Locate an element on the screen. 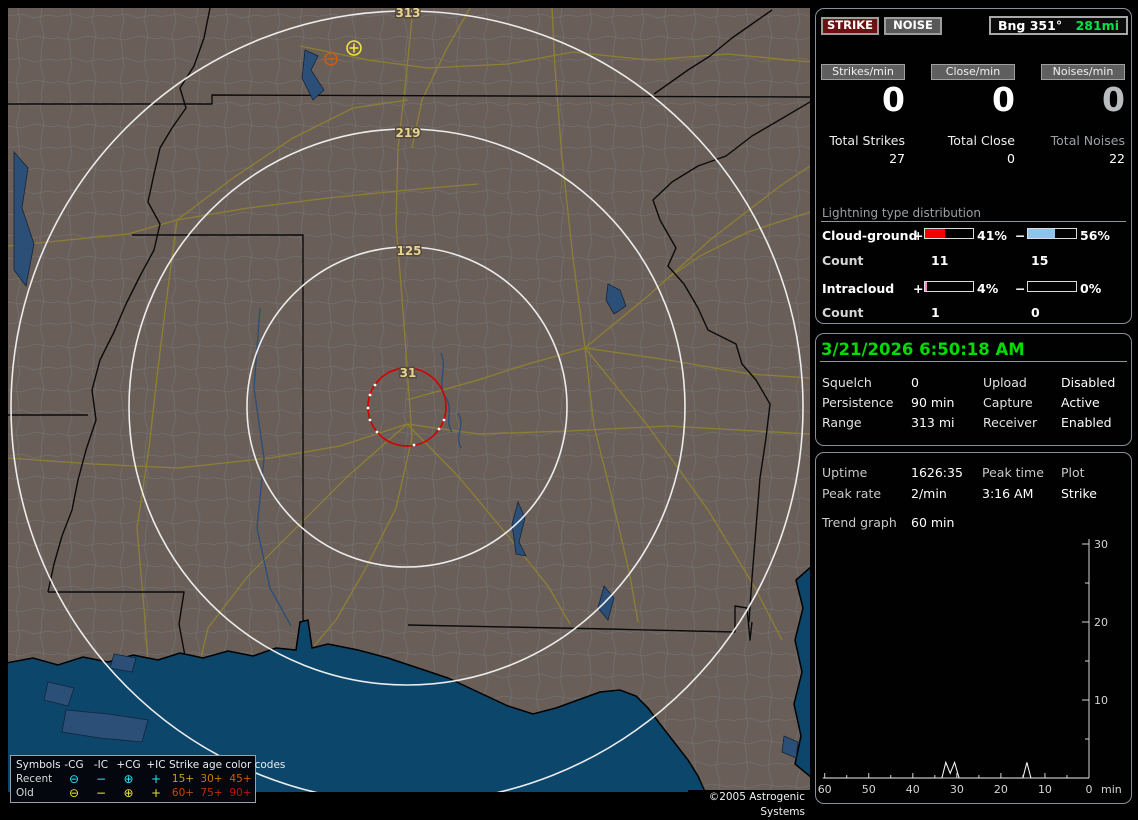 The image size is (1138, 820). cg-minus-count: 15 is located at coordinates (1040, 260).